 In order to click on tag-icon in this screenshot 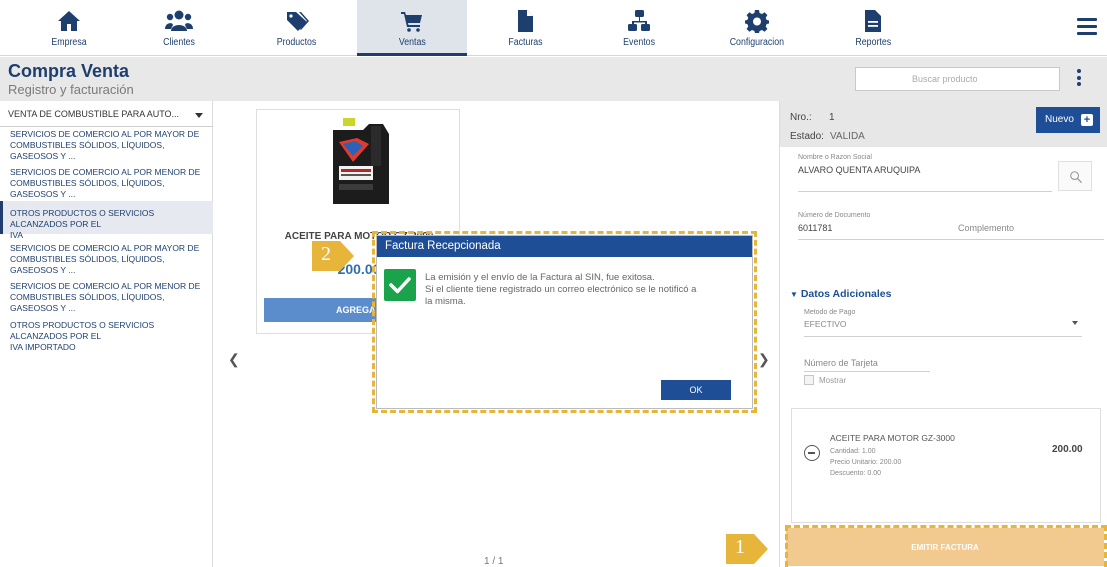, I will do `click(298, 21)`.